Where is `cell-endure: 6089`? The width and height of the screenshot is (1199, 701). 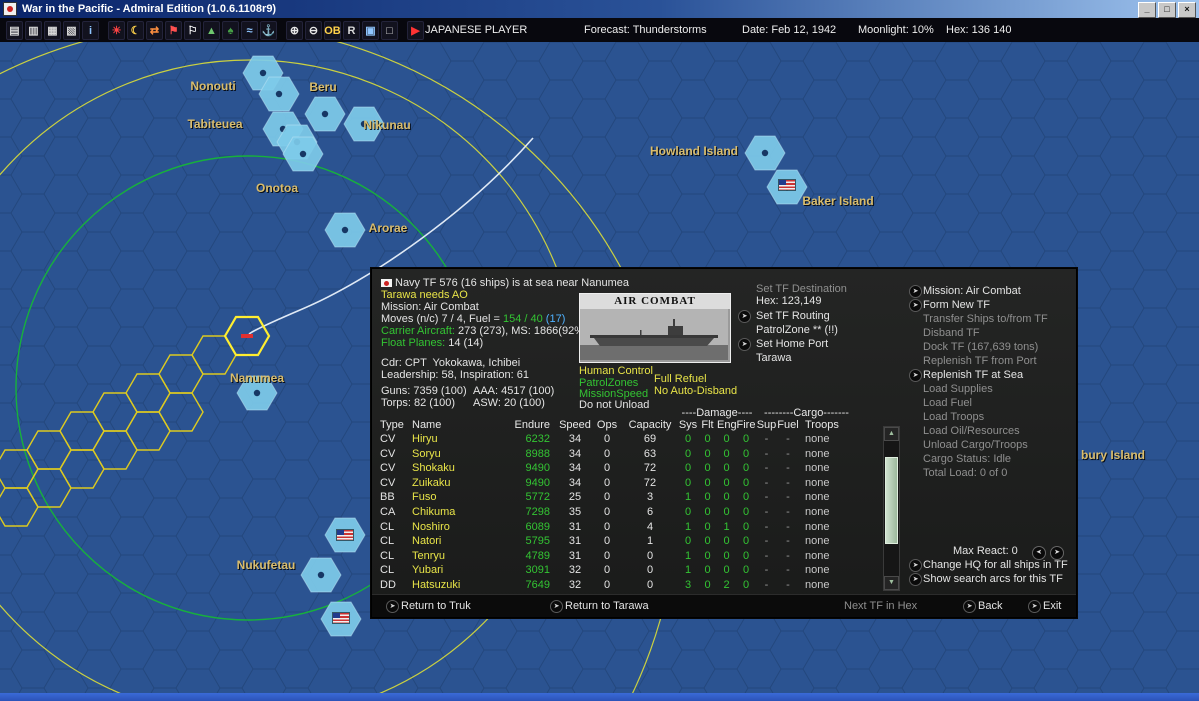 cell-endure: 6089 is located at coordinates (537, 526).